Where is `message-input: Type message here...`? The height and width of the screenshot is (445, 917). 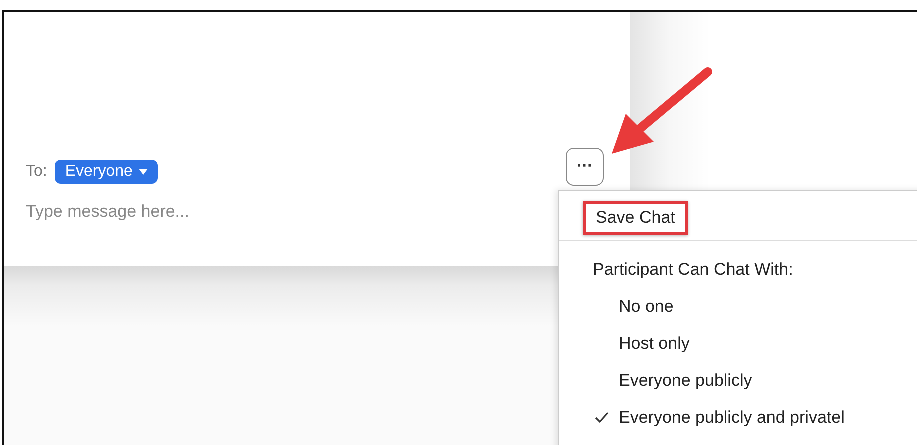 message-input: Type message here... is located at coordinates (226, 212).